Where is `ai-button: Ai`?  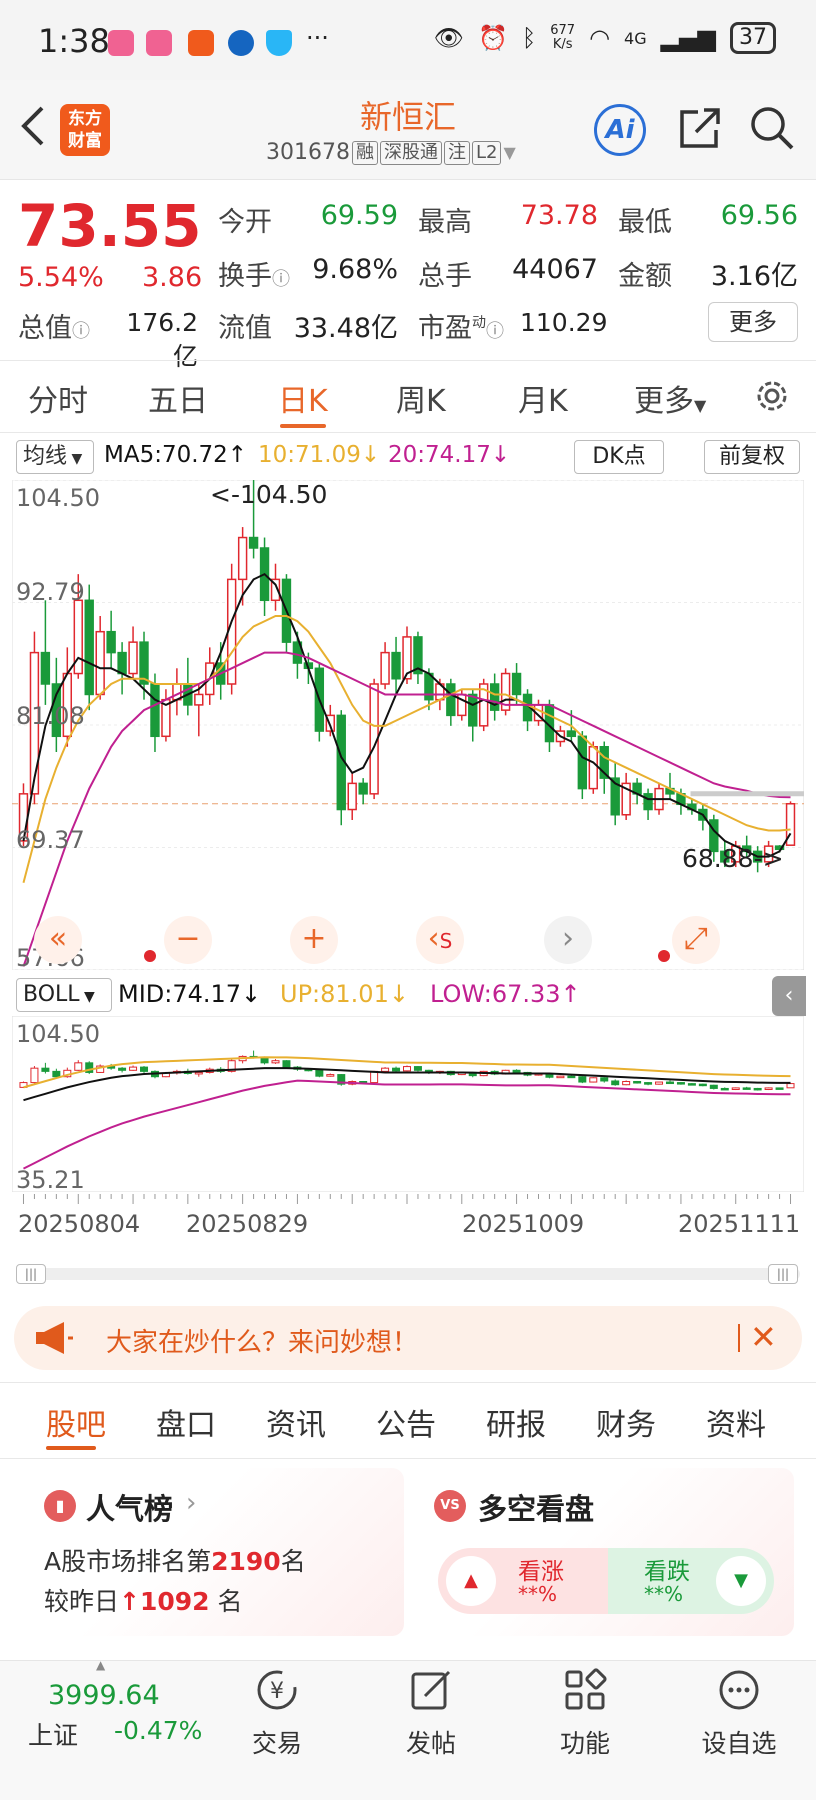 ai-button: Ai is located at coordinates (620, 130).